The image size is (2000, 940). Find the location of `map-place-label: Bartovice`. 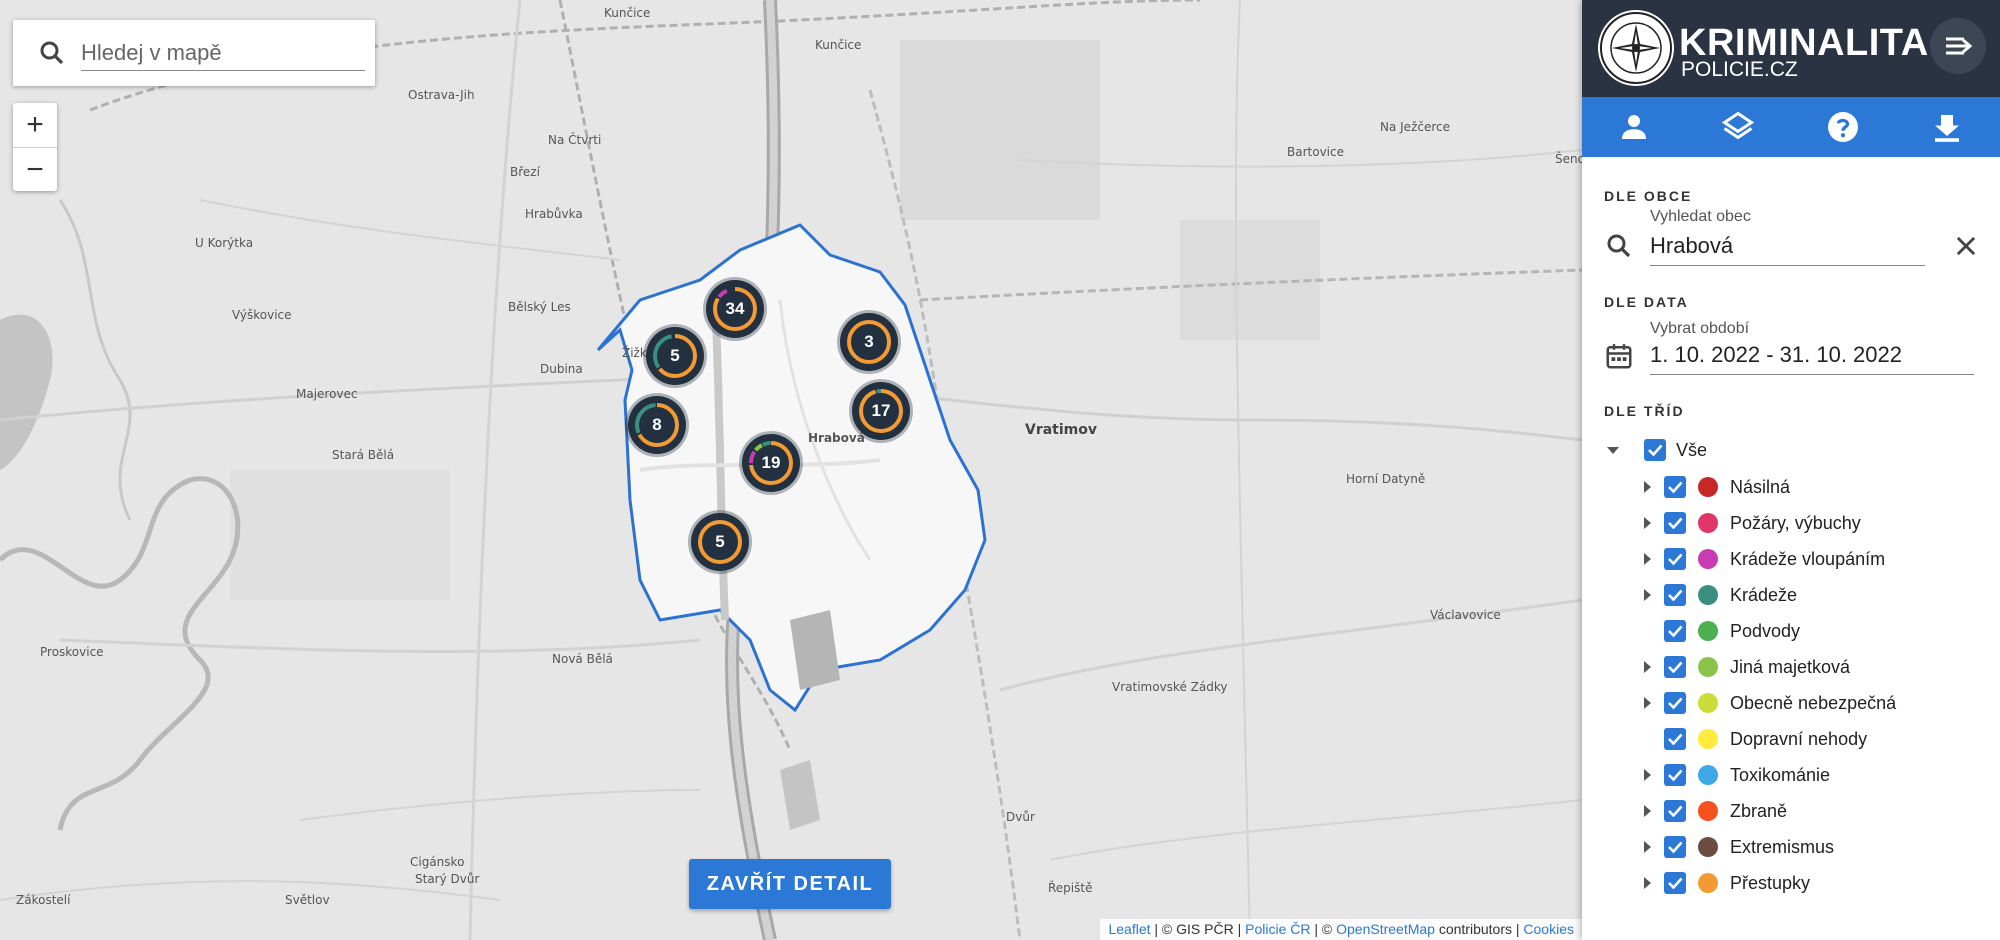

map-place-label: Bartovice is located at coordinates (1315, 152).